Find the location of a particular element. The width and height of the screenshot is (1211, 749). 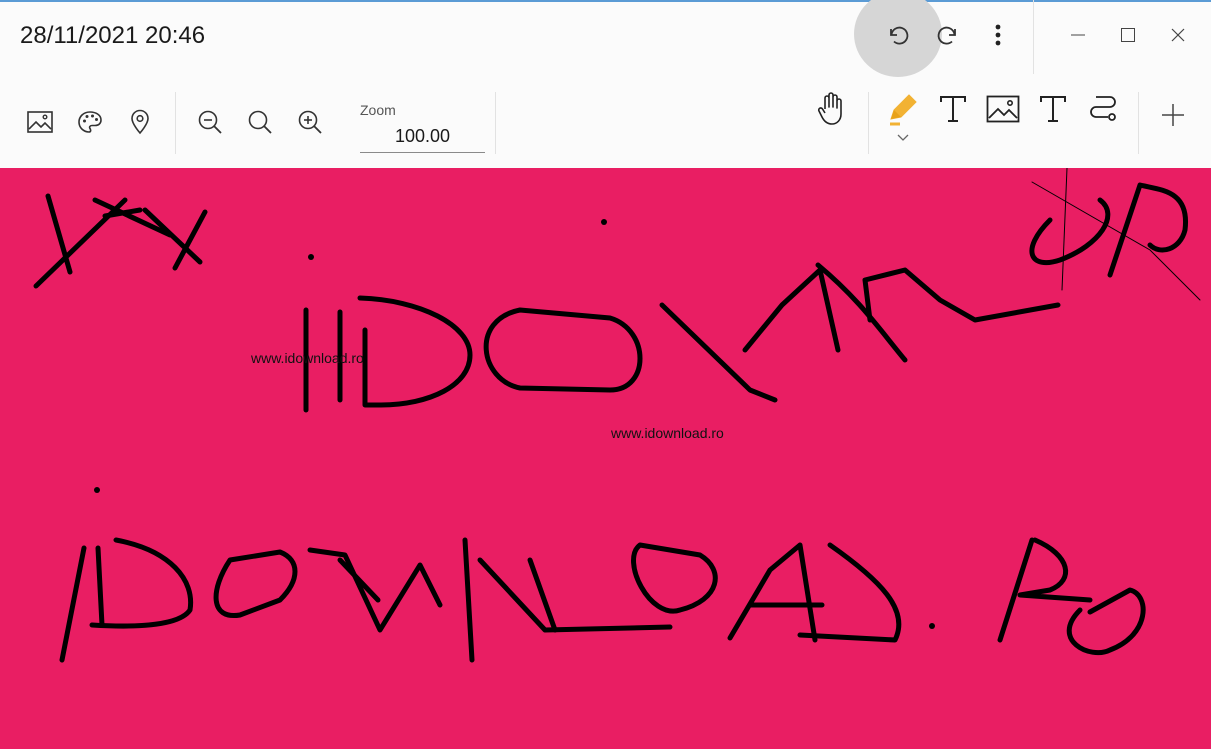

undo-icon is located at coordinates (898, 35).